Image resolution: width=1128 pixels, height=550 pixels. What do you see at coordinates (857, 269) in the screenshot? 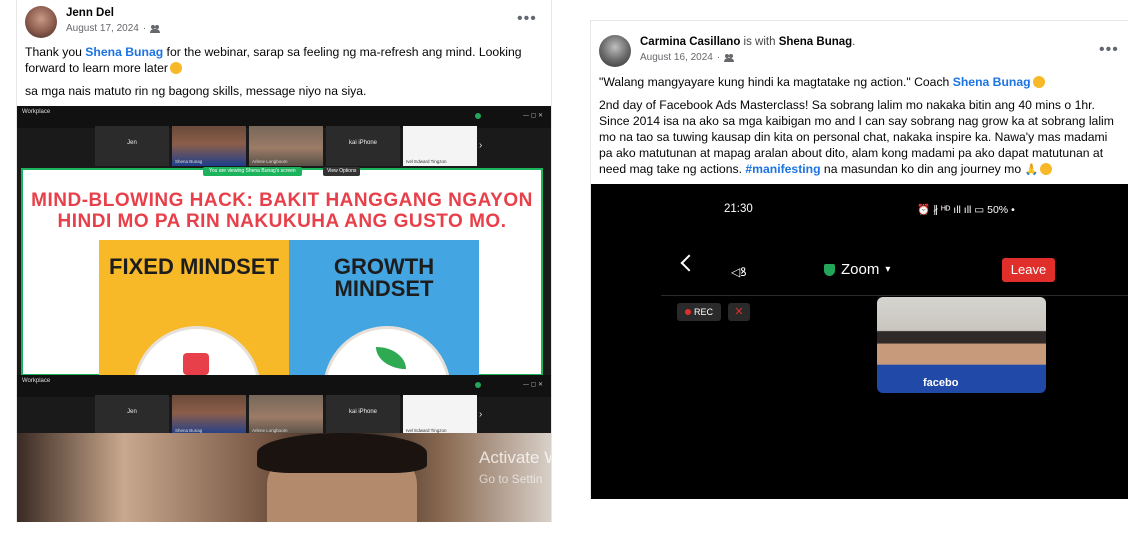
I see `zoom-title: Zoom ▾` at bounding box center [857, 269].